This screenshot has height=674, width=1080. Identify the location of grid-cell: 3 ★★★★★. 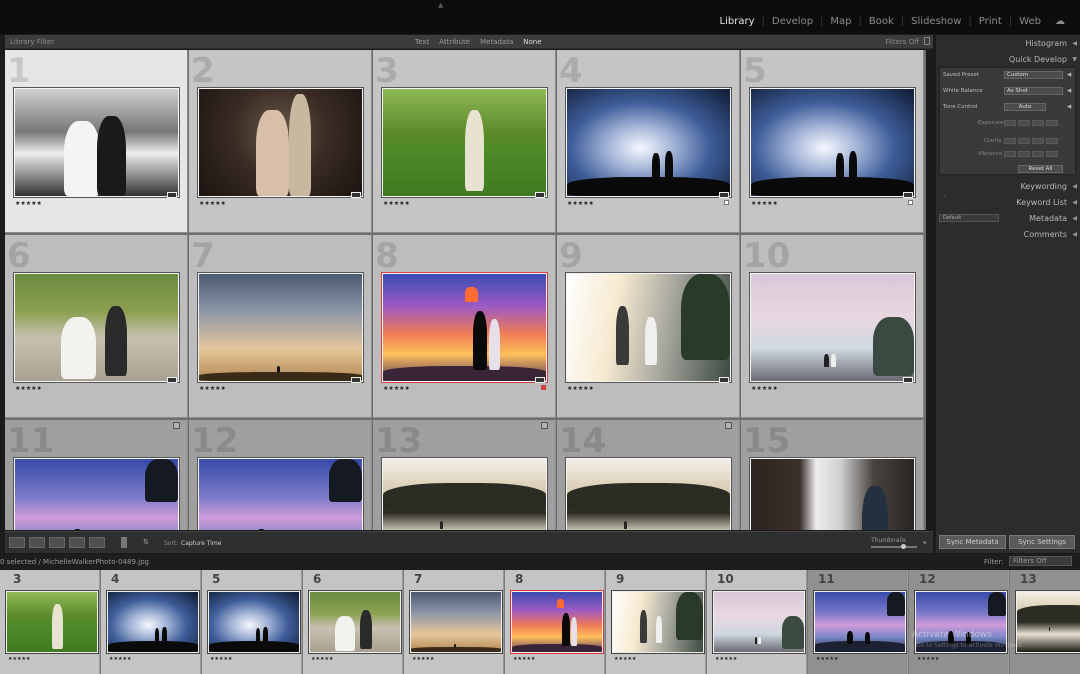
(464, 141).